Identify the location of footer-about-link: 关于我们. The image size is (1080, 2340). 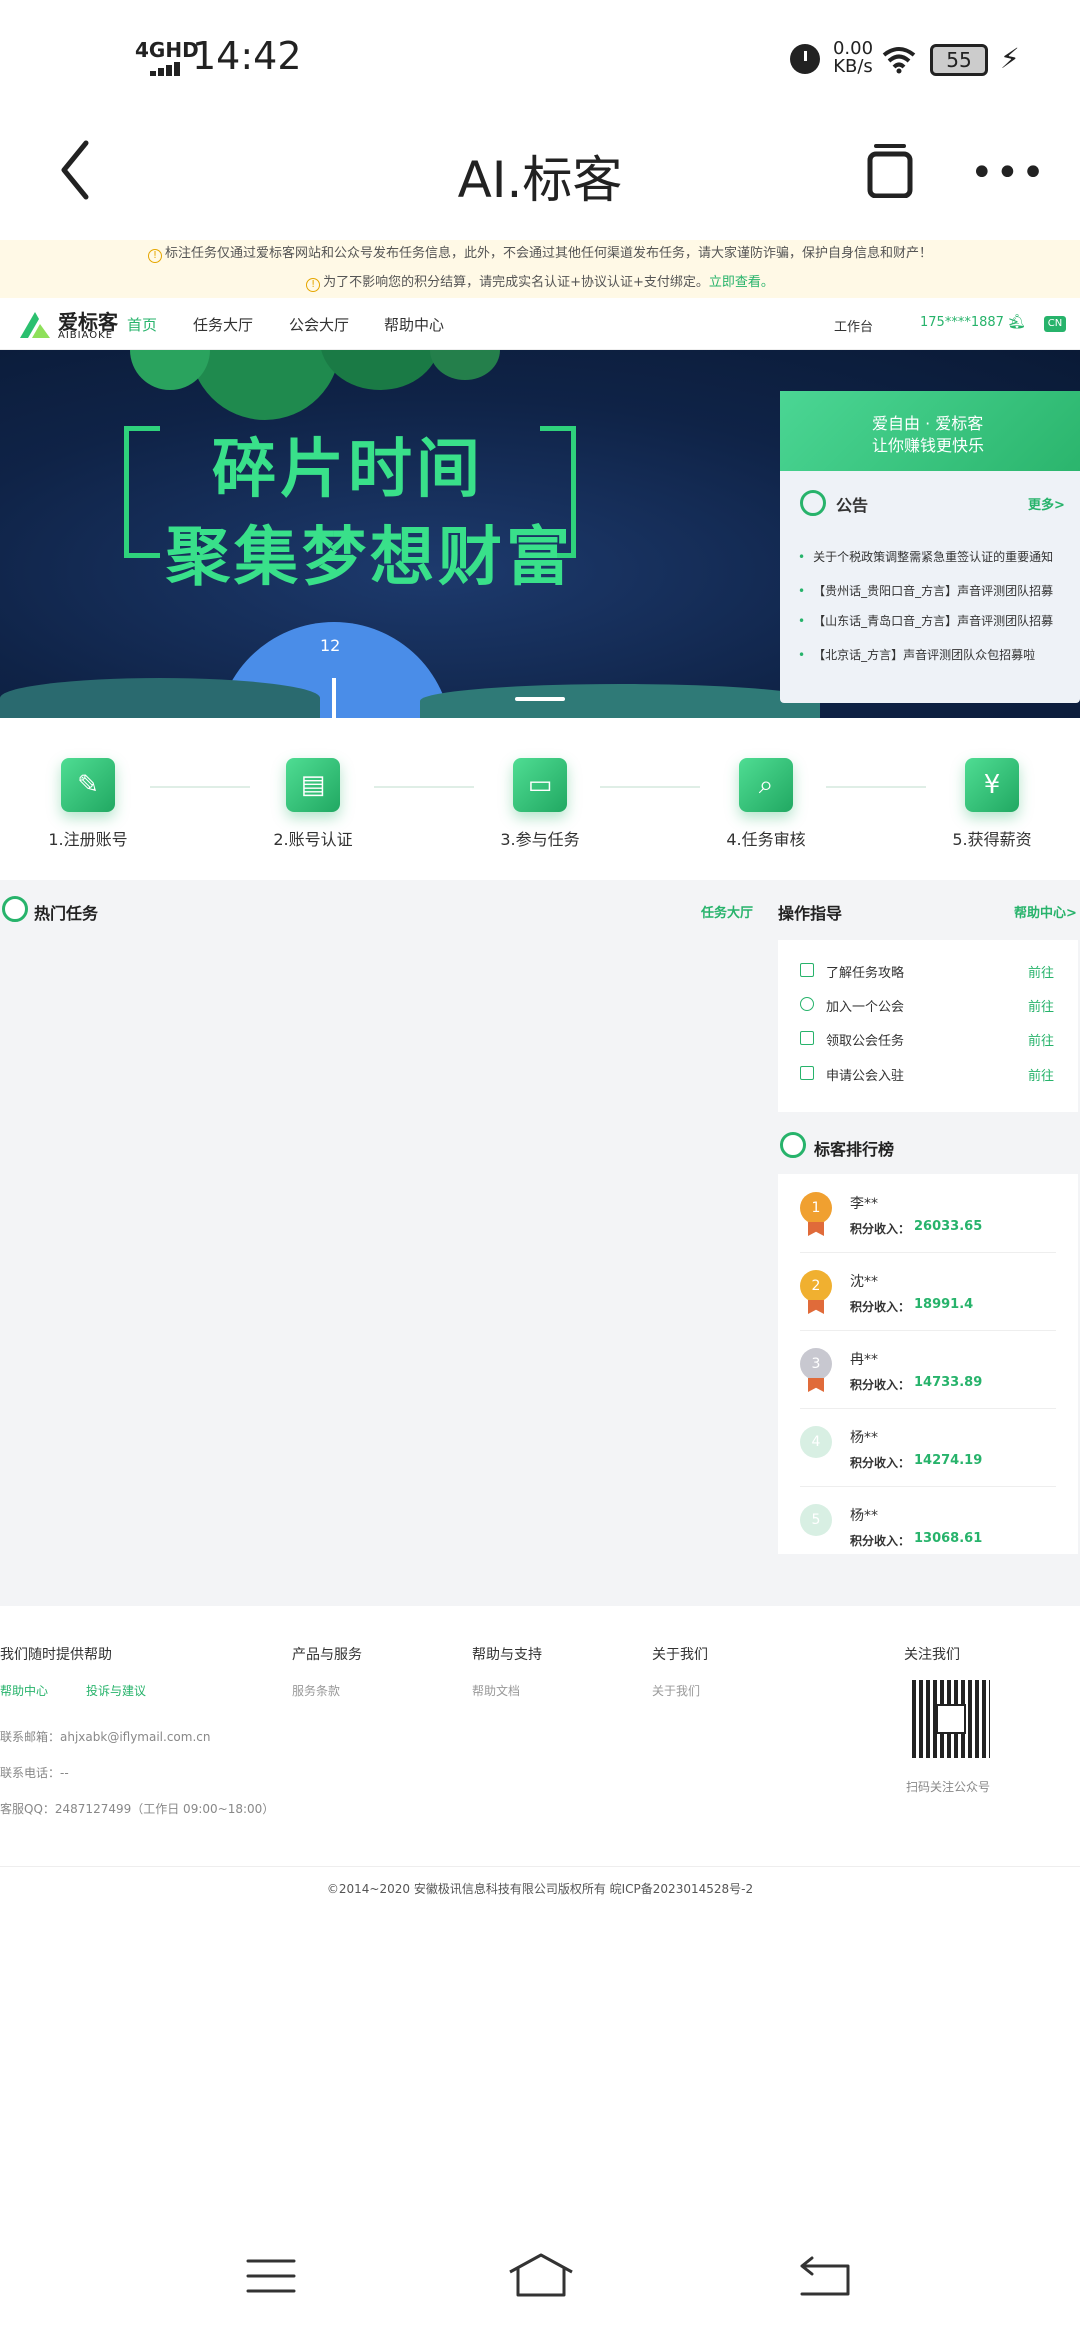
(676, 1690).